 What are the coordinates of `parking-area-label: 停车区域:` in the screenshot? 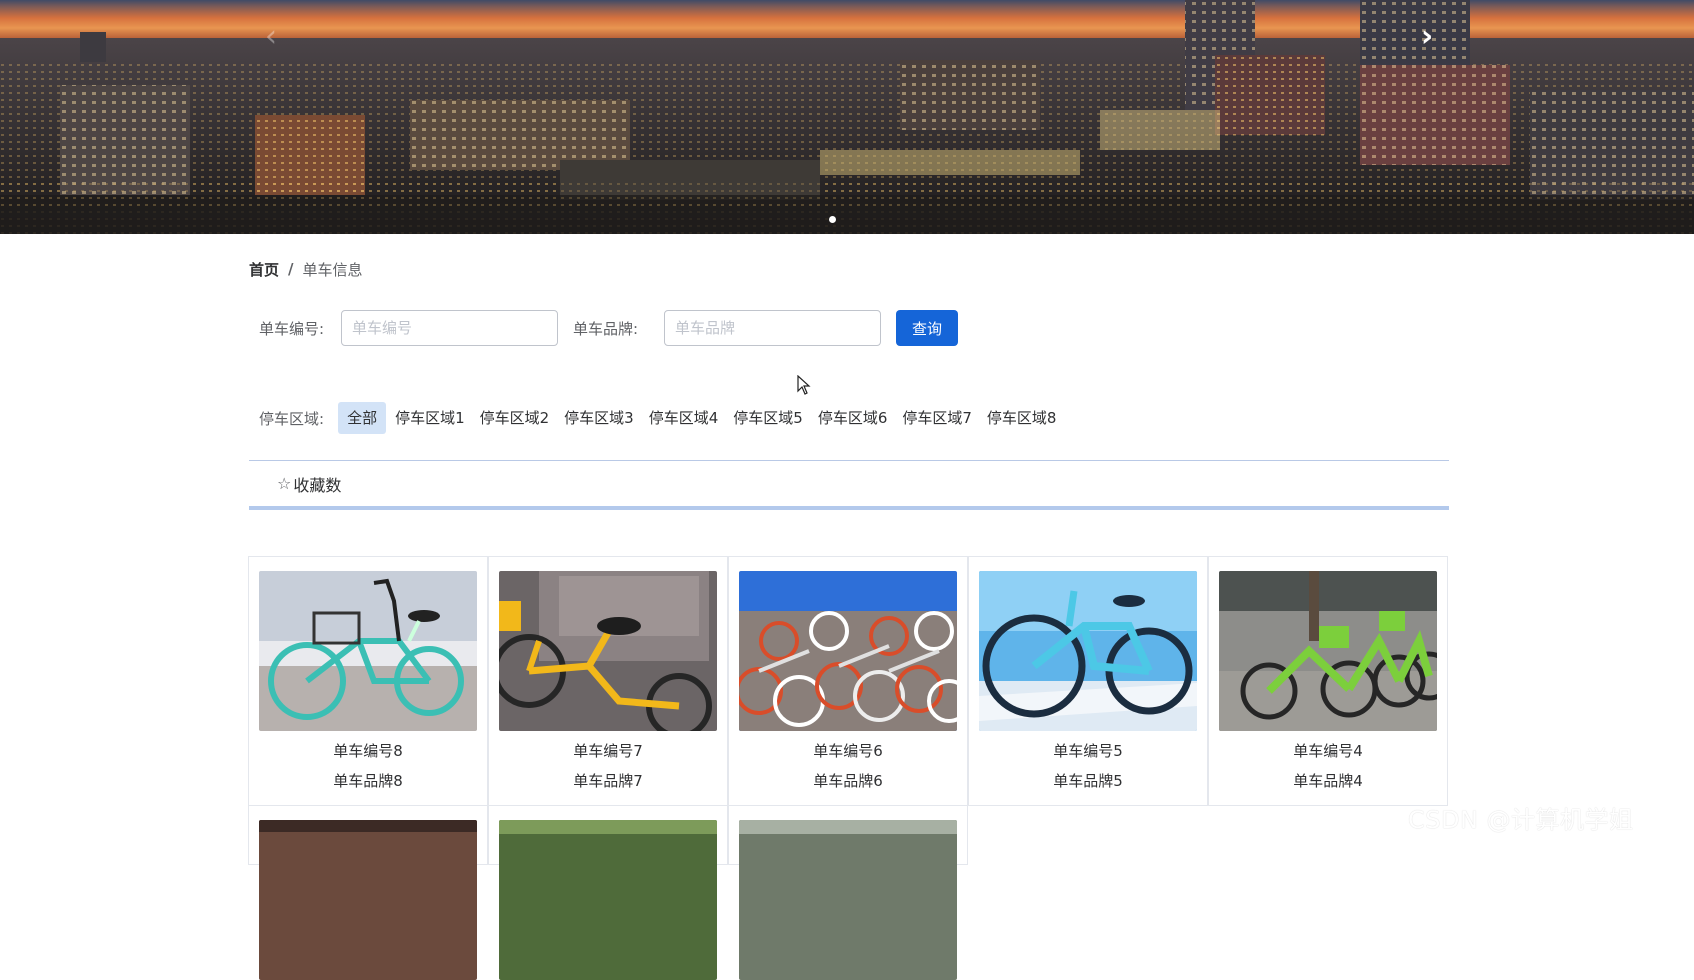 It's located at (292, 418).